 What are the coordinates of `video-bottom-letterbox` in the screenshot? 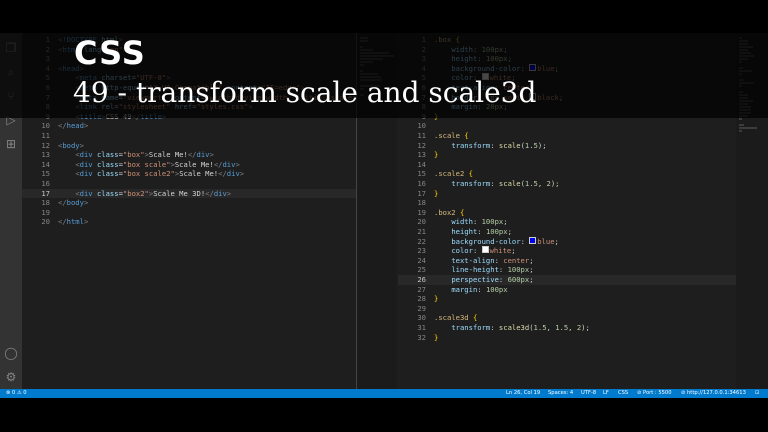 It's located at (384, 415).